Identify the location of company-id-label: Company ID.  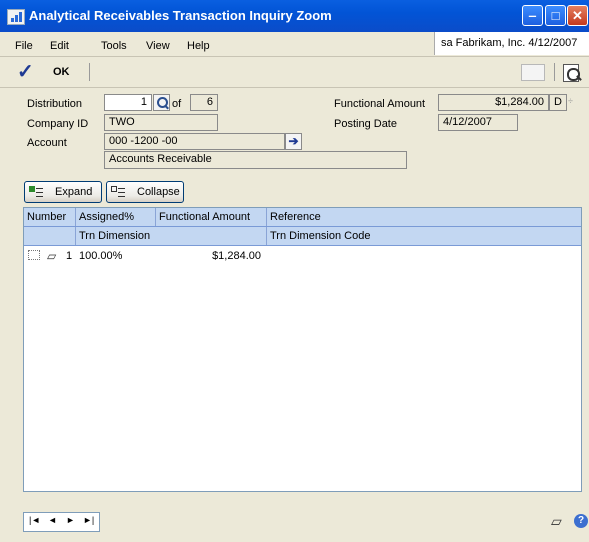
(58, 124).